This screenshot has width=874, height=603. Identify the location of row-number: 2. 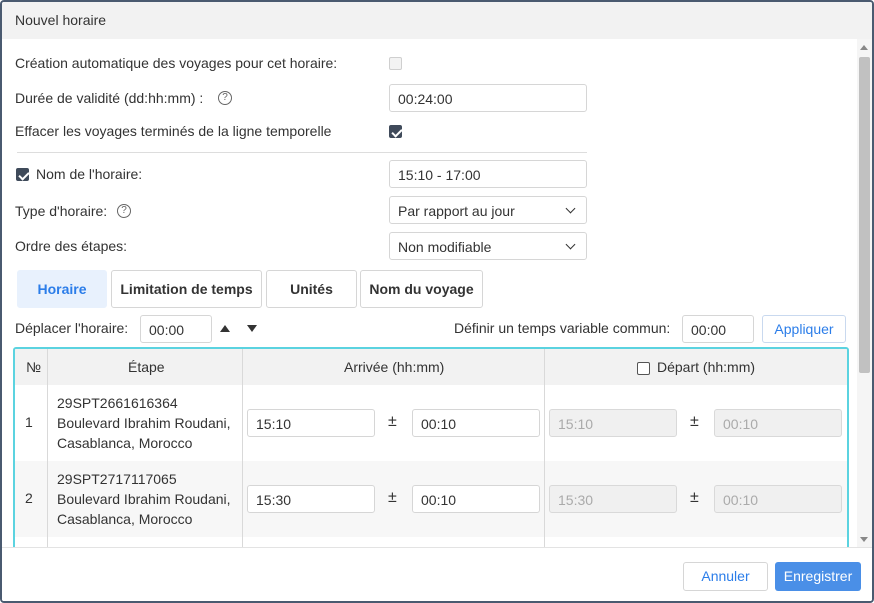
(29, 498).